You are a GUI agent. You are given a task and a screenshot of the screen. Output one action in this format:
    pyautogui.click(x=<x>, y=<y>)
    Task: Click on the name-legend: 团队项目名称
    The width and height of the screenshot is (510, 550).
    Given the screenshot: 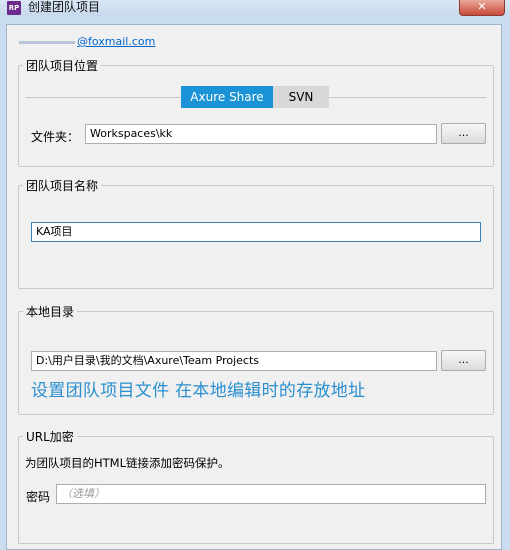 What is the action you would take?
    pyautogui.click(x=62, y=186)
    